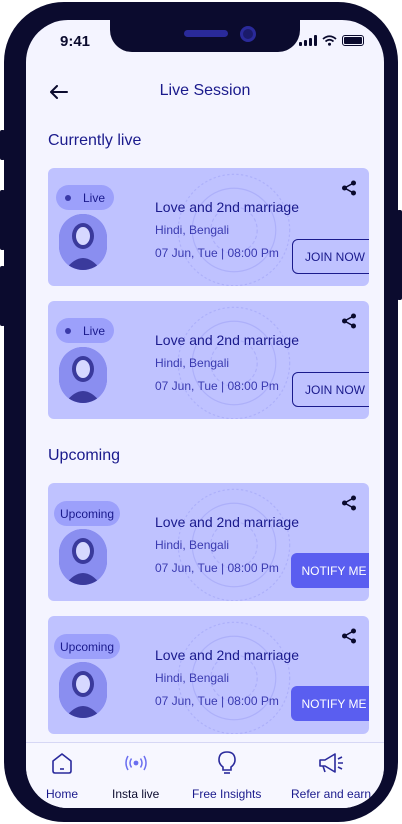  I want to click on lightbulb-icon, so click(227, 763).